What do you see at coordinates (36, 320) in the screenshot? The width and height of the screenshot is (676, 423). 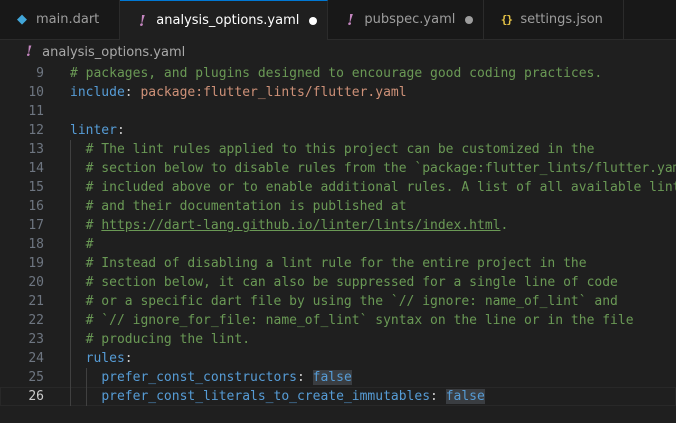 I see `line-number: 22` at bounding box center [36, 320].